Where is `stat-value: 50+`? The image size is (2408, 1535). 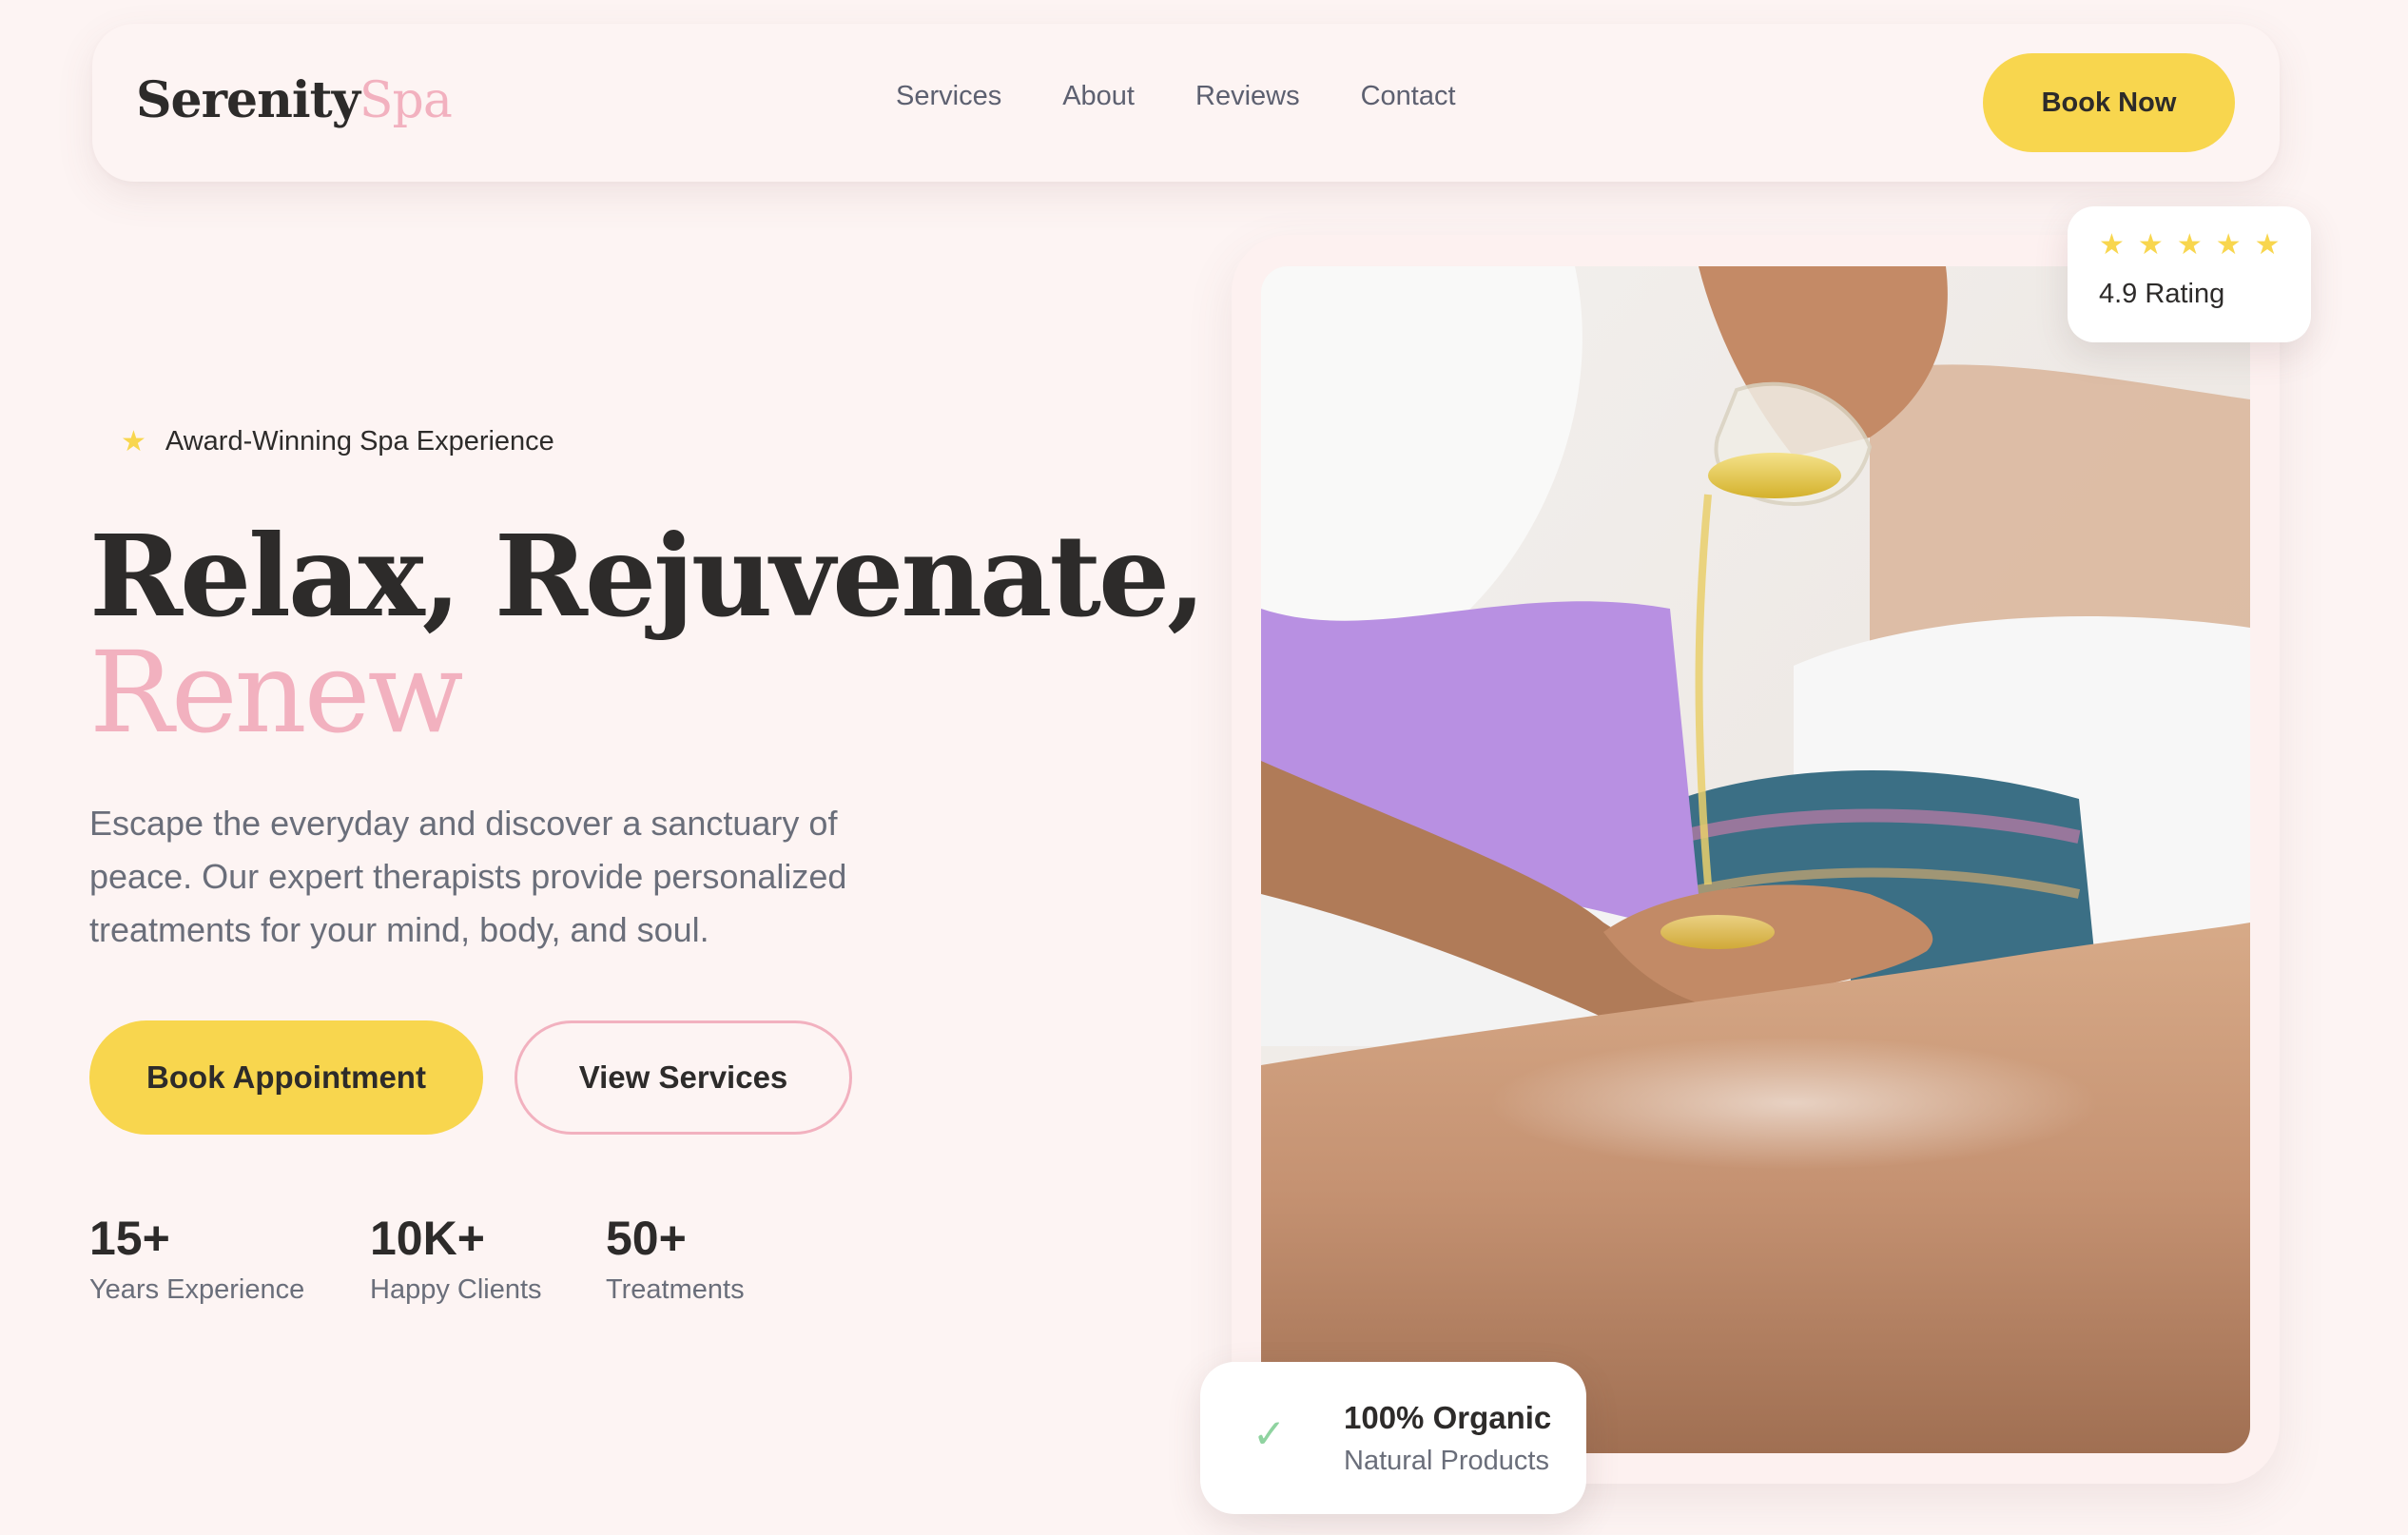
stat-value: 50+ is located at coordinates (646, 1238).